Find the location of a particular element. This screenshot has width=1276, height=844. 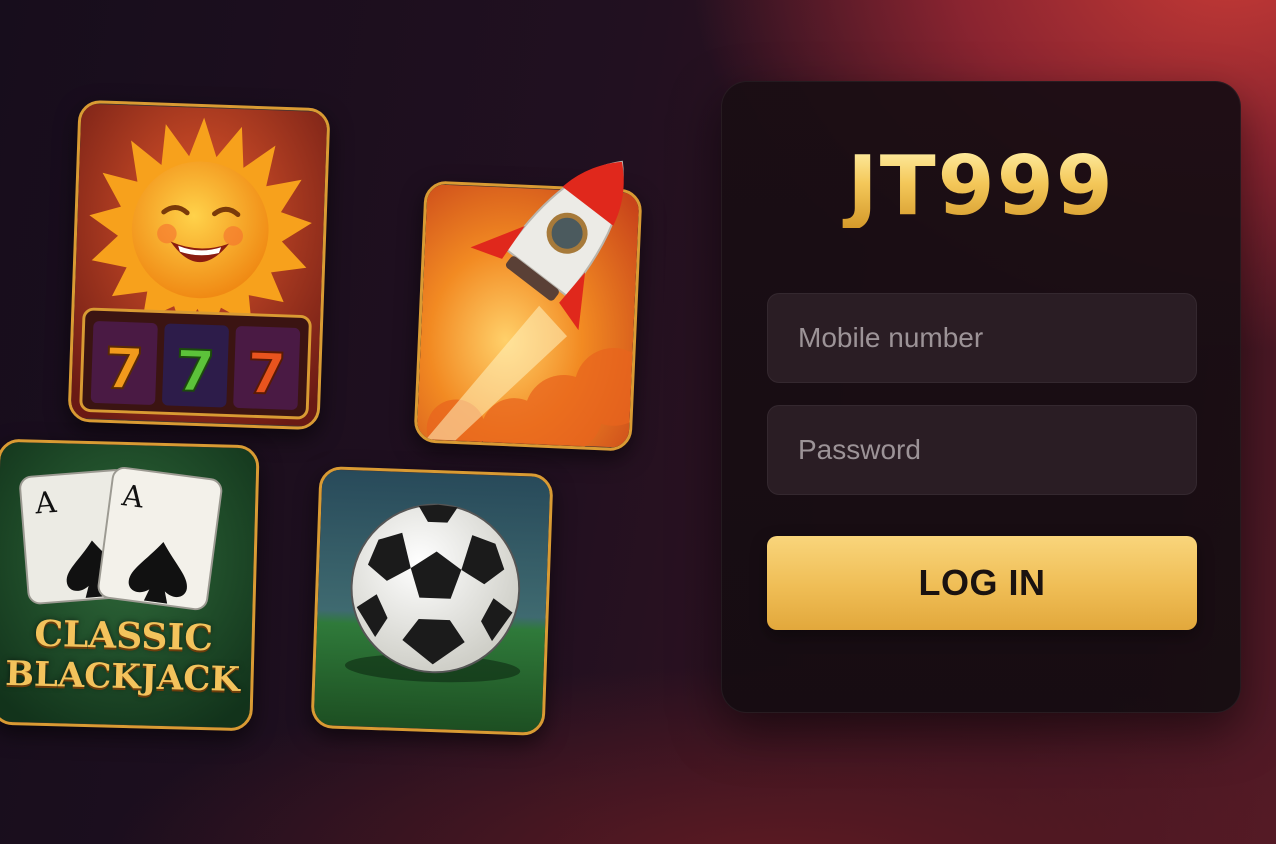

soccer-ball-icon is located at coordinates (432, 601).